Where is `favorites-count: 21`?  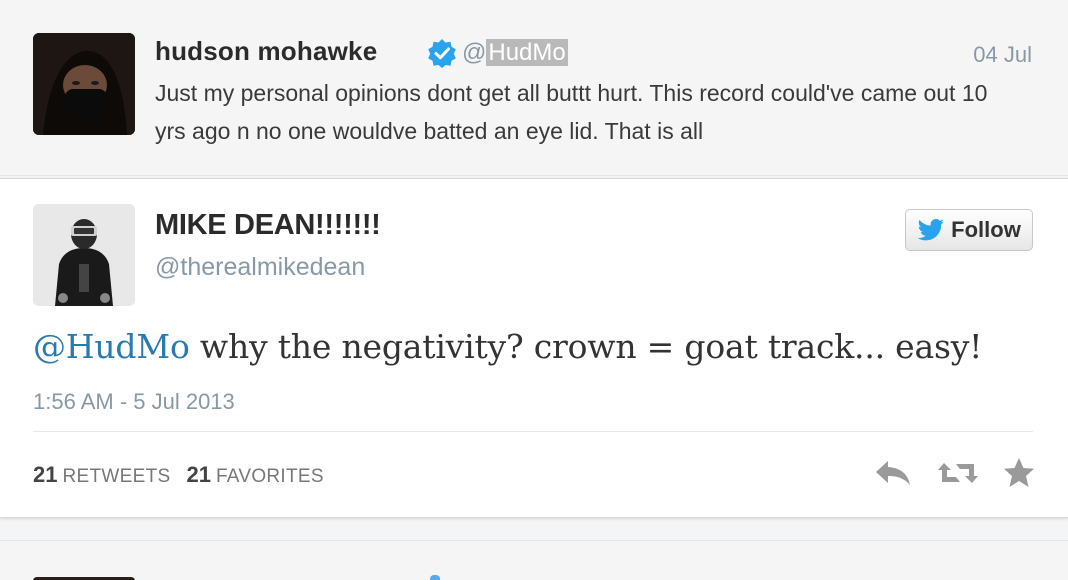 favorites-count: 21 is located at coordinates (198, 475).